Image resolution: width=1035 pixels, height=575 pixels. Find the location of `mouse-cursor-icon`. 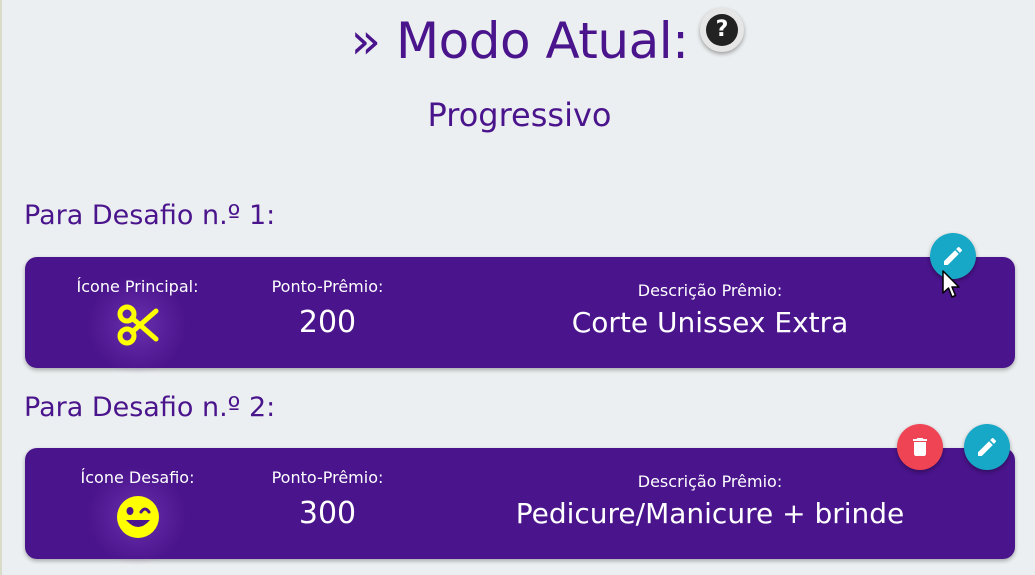

mouse-cursor-icon is located at coordinates (951, 284).